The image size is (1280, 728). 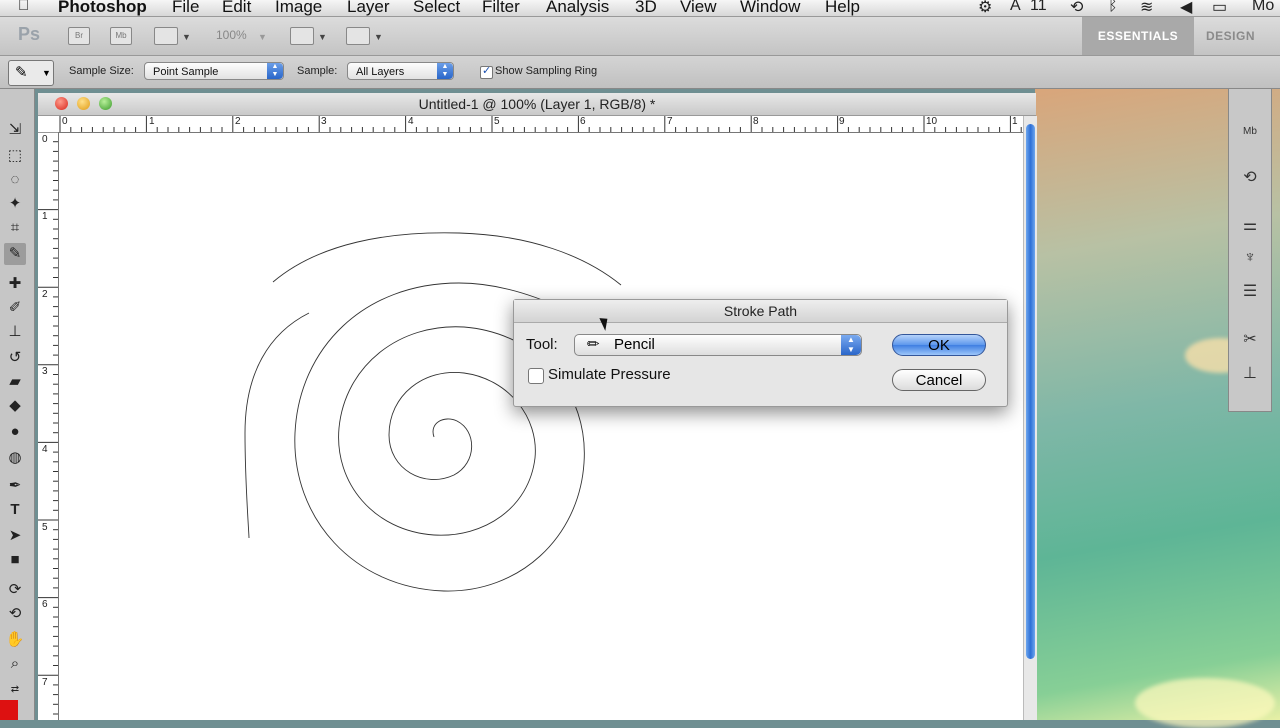 I want to click on workspace-design: DESIGN, so click(x=1230, y=36).